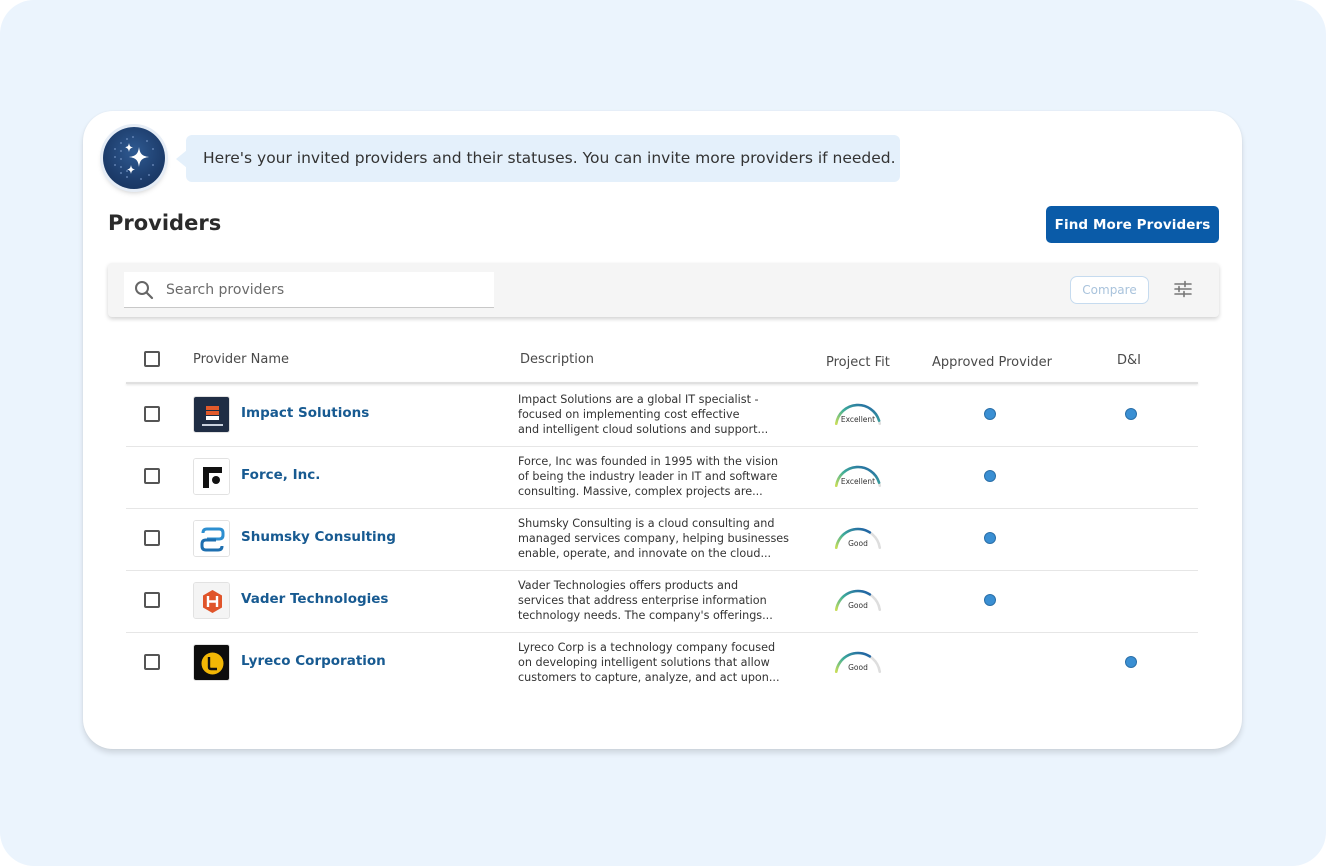 The width and height of the screenshot is (1326, 866). What do you see at coordinates (280, 475) in the screenshot?
I see `provider-name-link: Force, Inc.` at bounding box center [280, 475].